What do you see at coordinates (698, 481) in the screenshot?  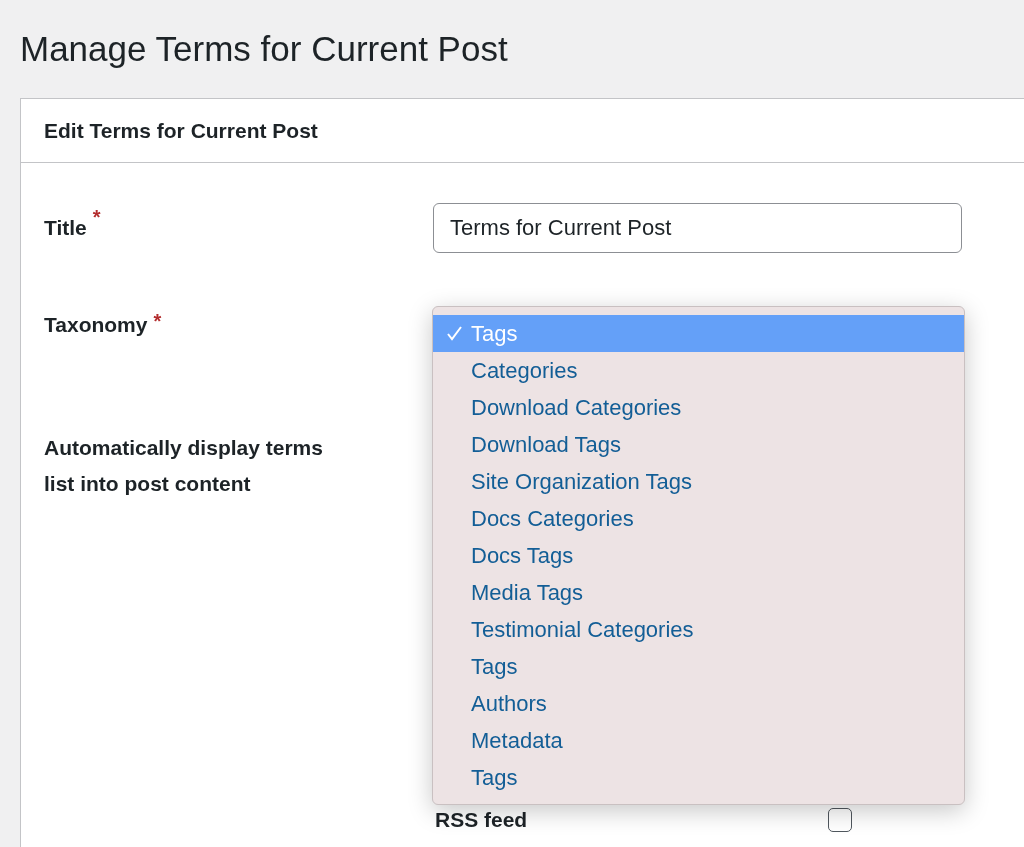 I see `dropdown-option: Site Organization Tags` at bounding box center [698, 481].